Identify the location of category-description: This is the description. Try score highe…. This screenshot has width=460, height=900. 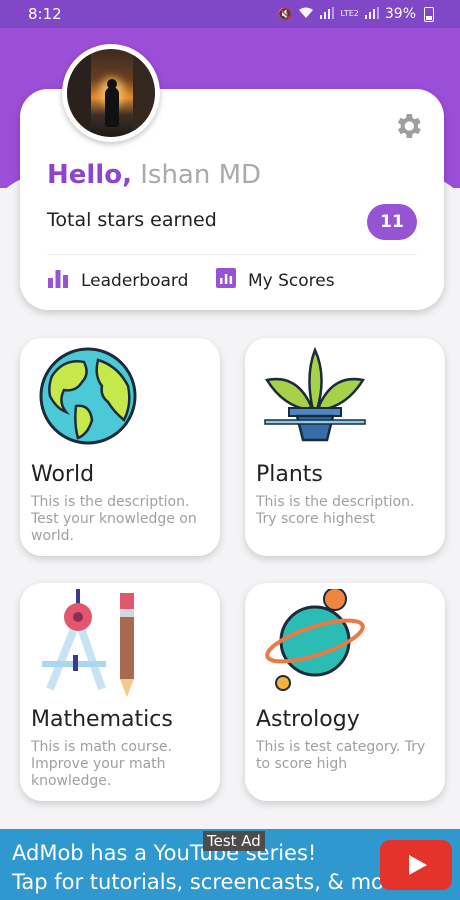
(335, 510).